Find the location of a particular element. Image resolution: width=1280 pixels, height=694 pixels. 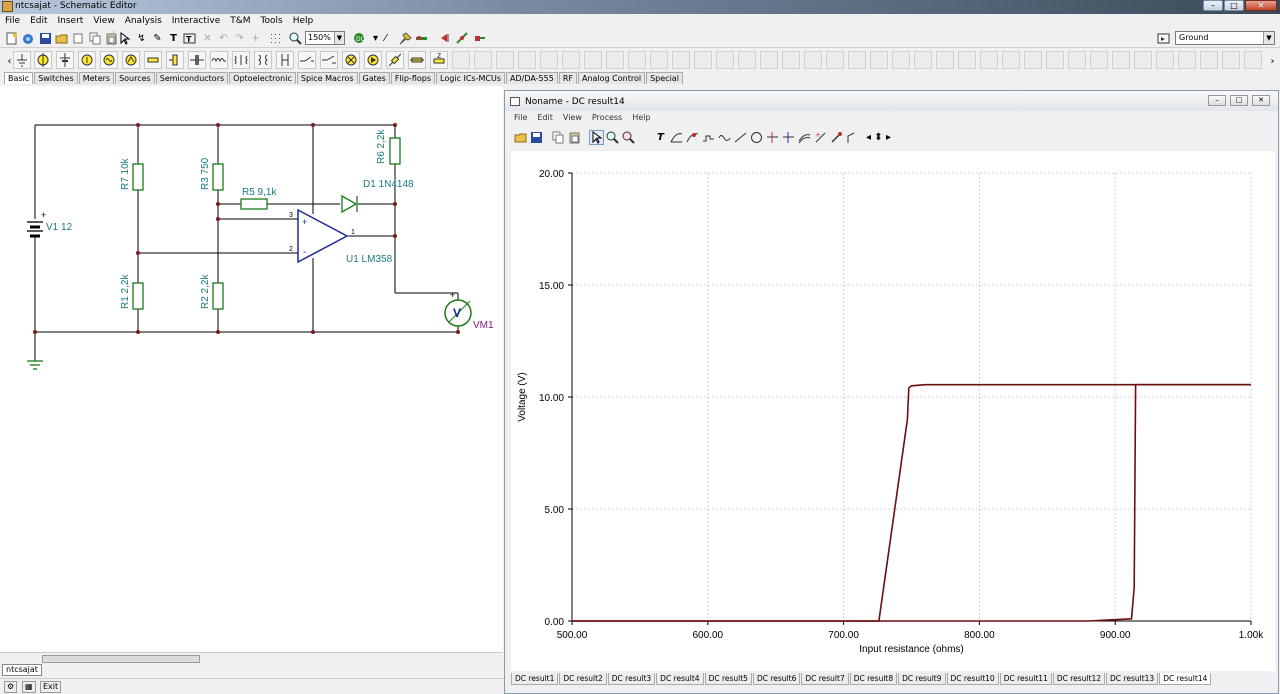

curve-icon is located at coordinates (676, 137).